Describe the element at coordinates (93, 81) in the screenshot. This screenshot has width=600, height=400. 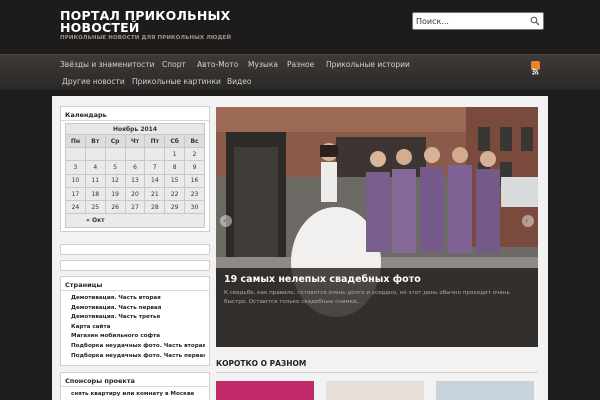
I see `nav-item-other-news: Другие новости` at that location.